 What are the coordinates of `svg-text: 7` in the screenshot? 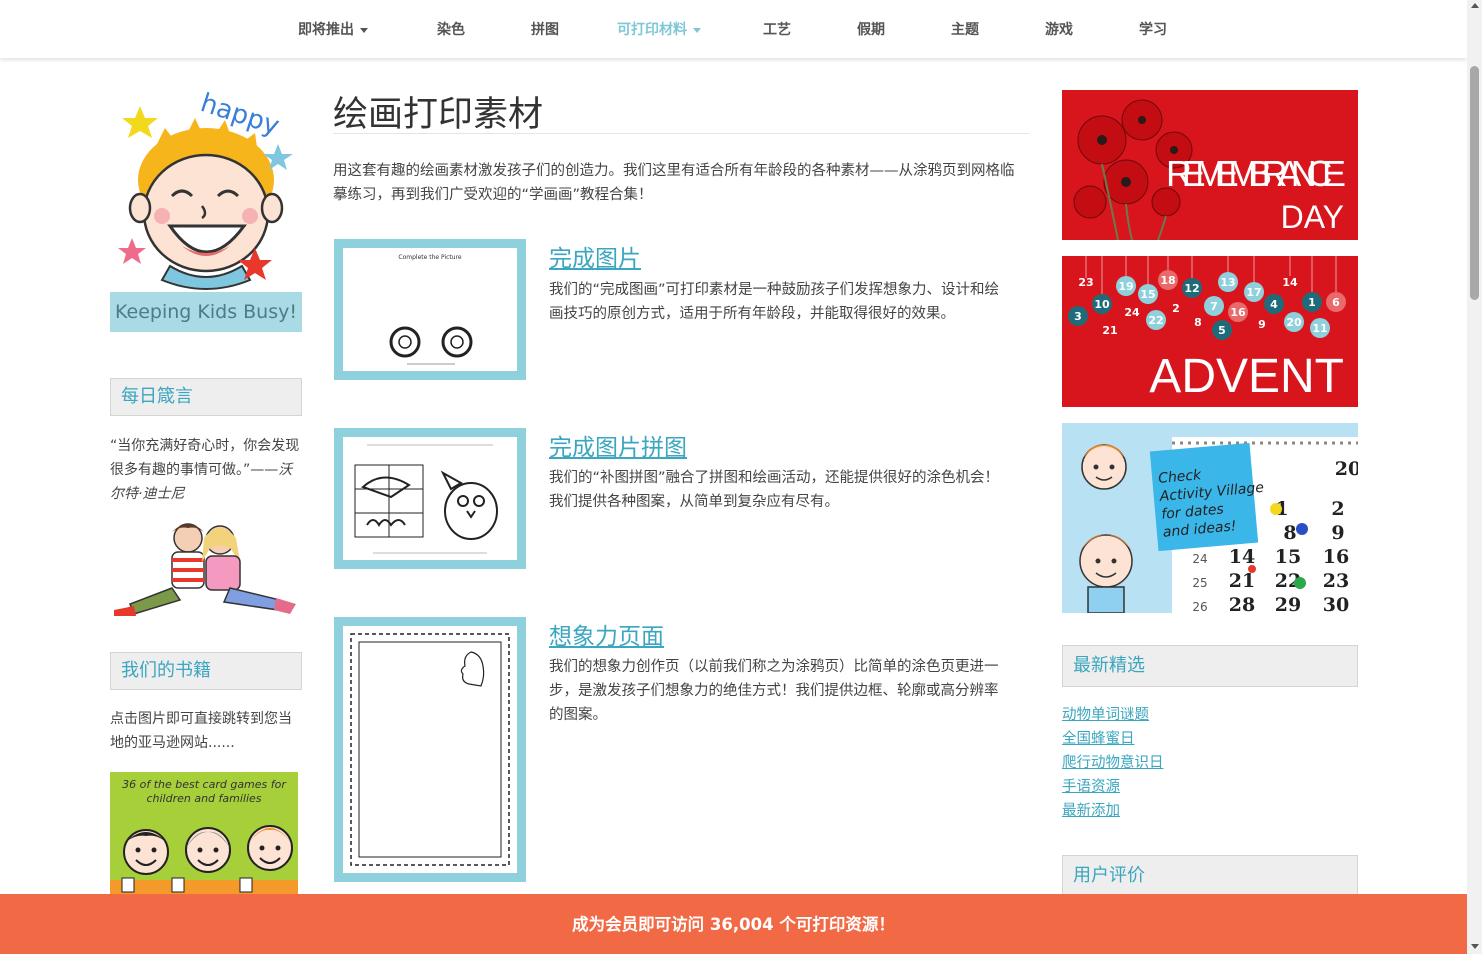 It's located at (1214, 306).